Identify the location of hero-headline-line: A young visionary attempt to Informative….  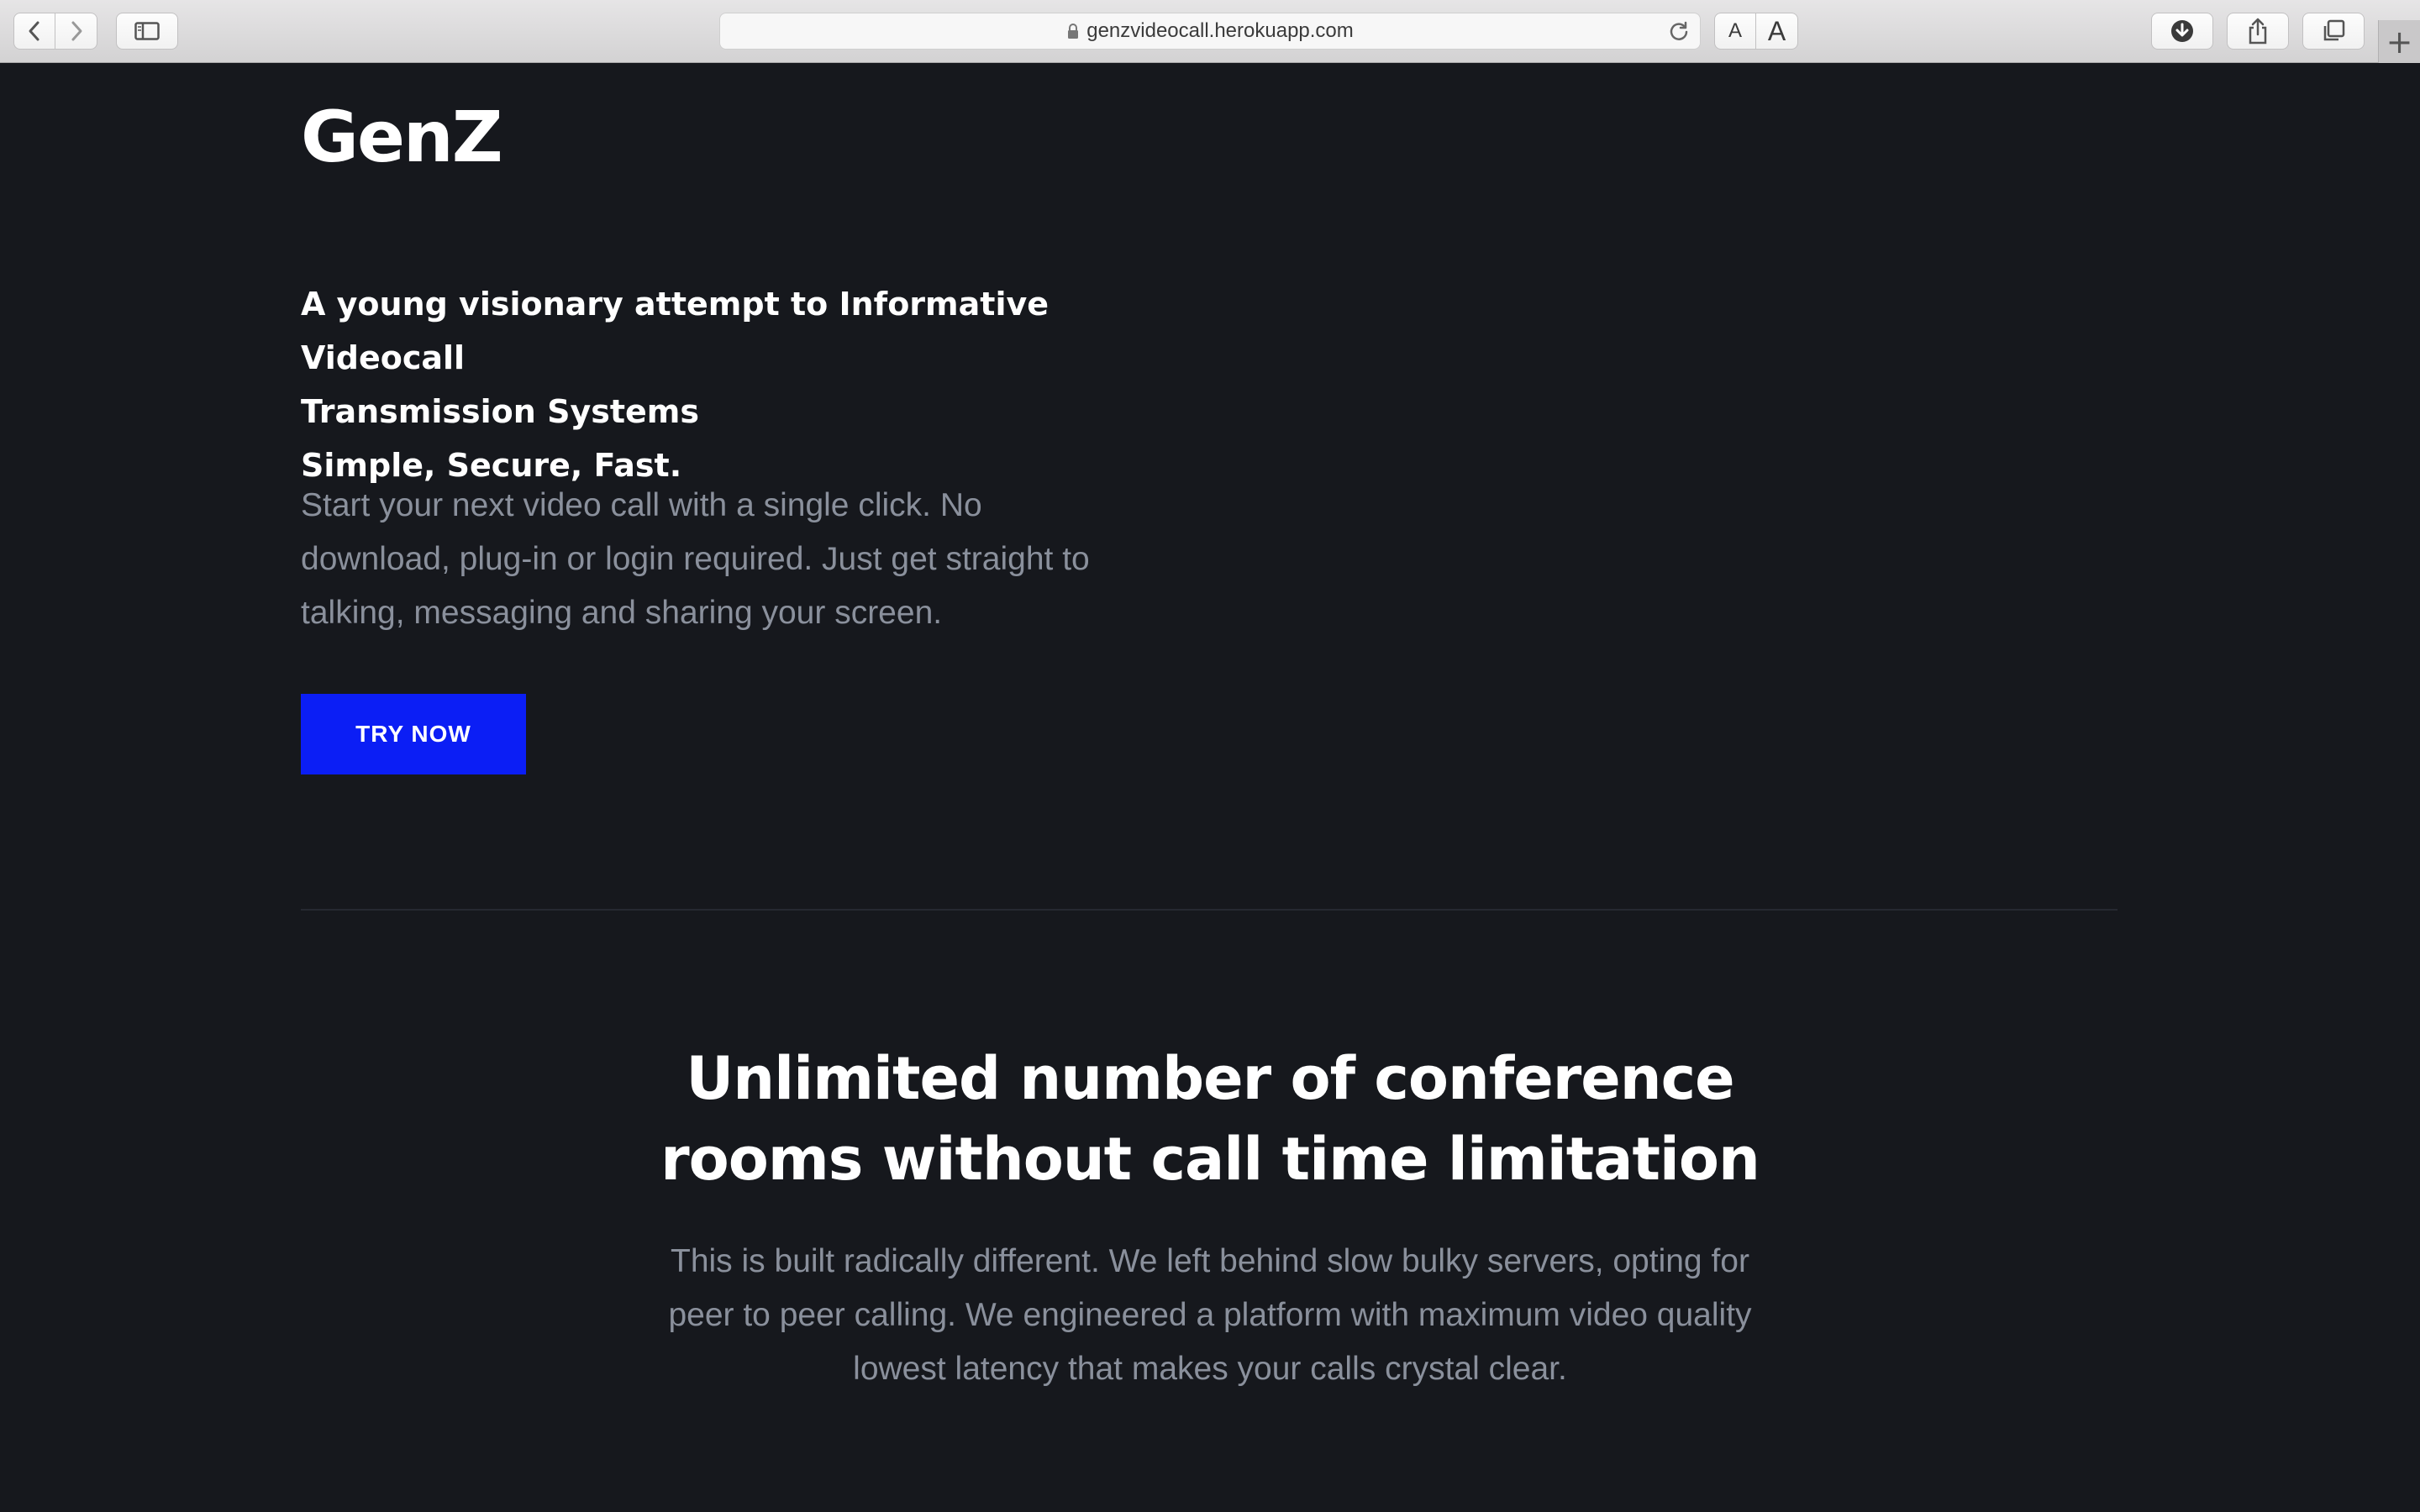
(675, 331).